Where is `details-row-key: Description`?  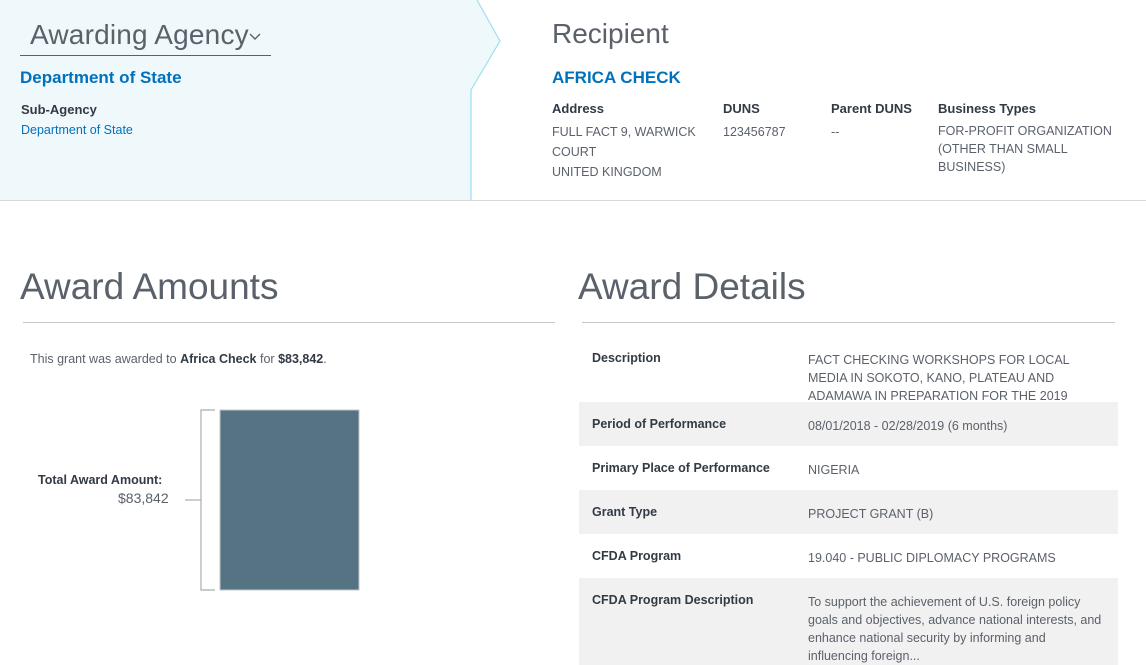 details-row-key: Description is located at coordinates (626, 358).